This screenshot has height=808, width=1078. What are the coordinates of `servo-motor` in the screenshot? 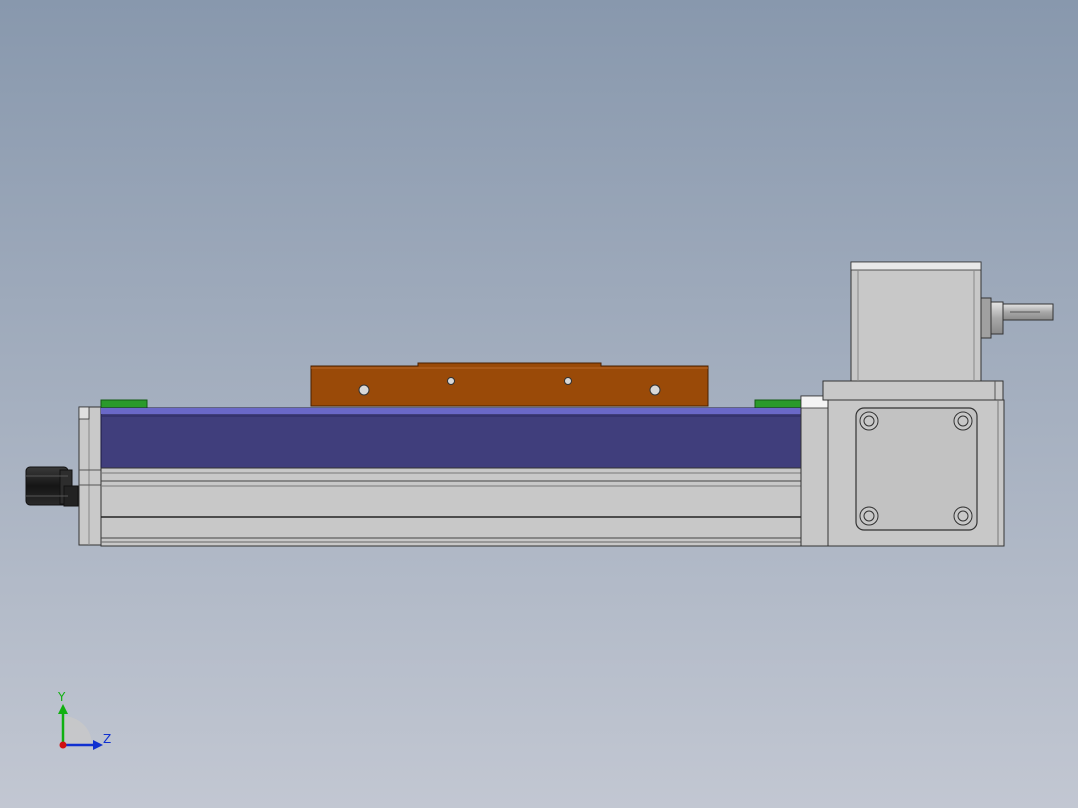 It's located at (52, 486).